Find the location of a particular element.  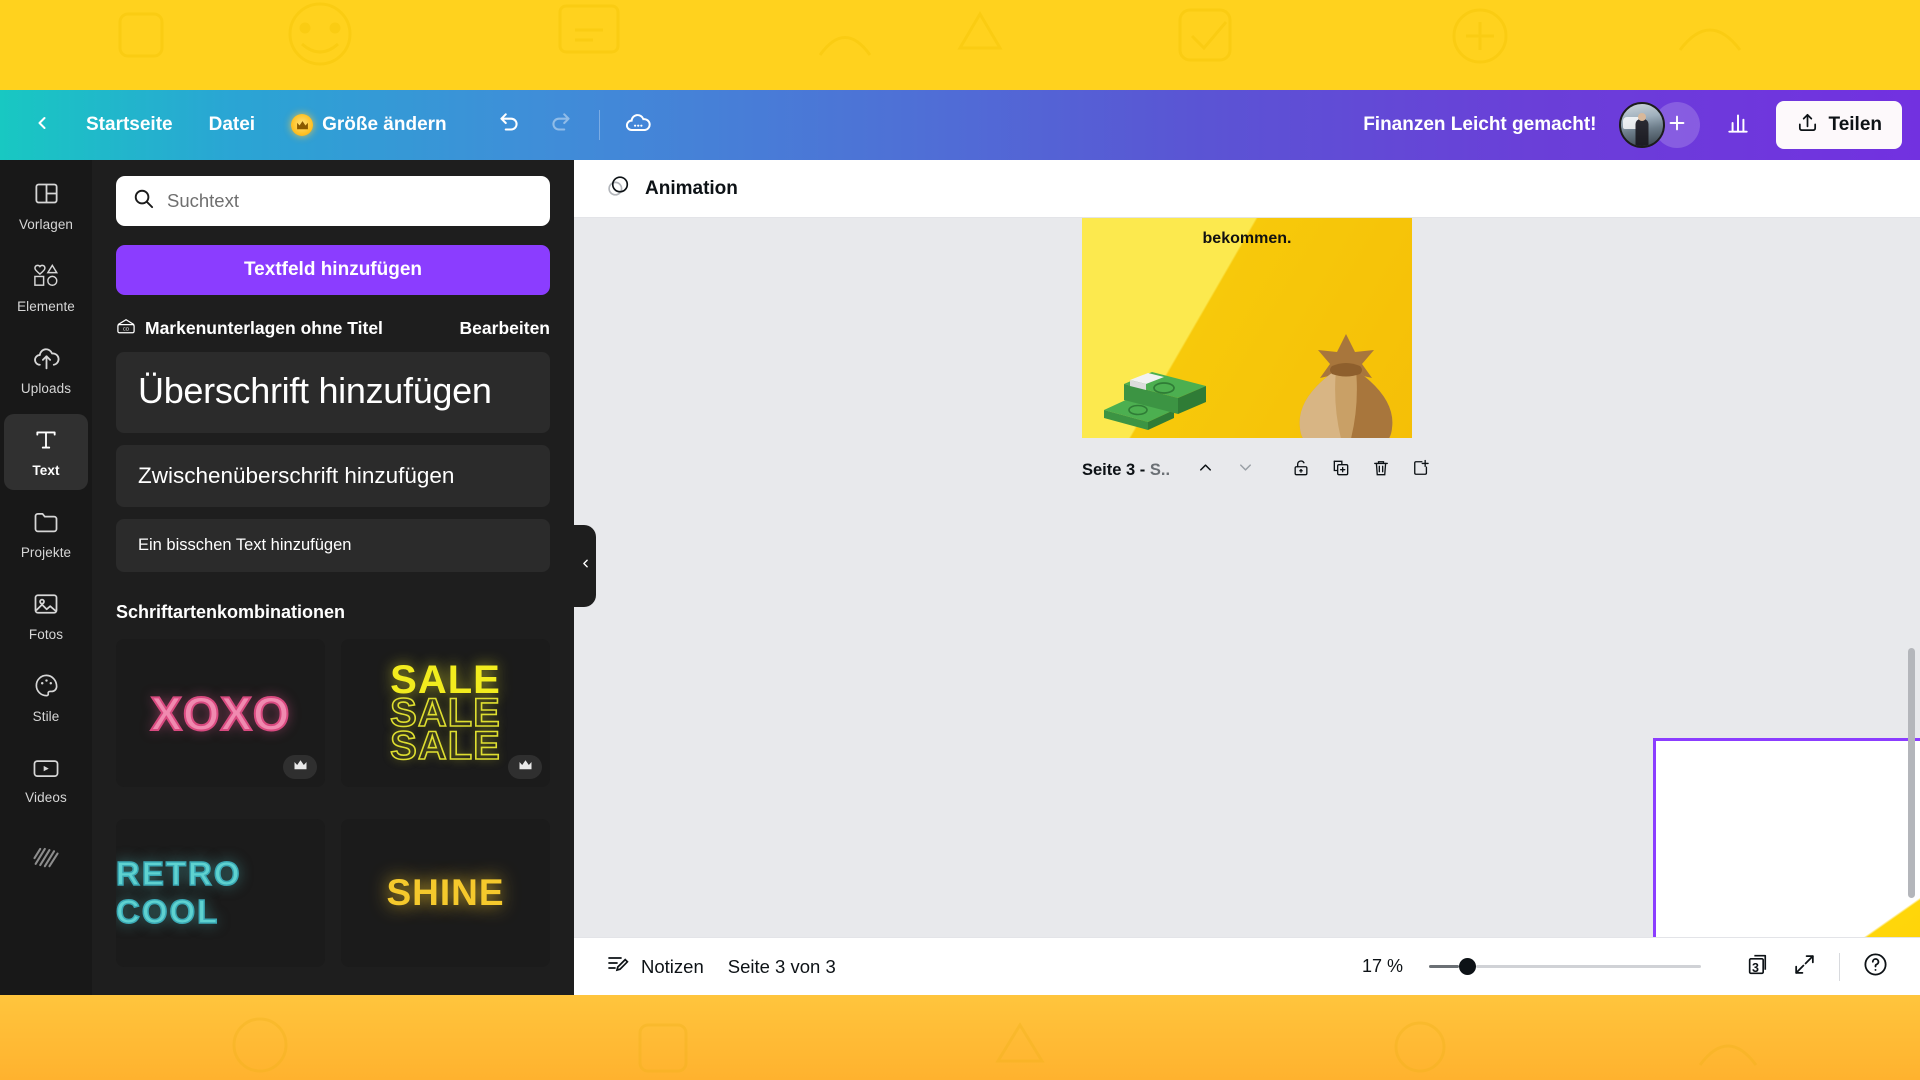

cash-stack-illustration is located at coordinates (1155, 401).